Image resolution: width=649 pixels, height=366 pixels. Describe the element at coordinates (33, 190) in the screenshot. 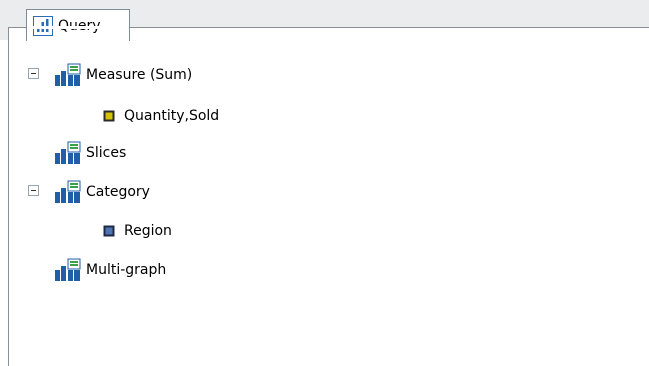

I see `collapse-category-toggle` at that location.